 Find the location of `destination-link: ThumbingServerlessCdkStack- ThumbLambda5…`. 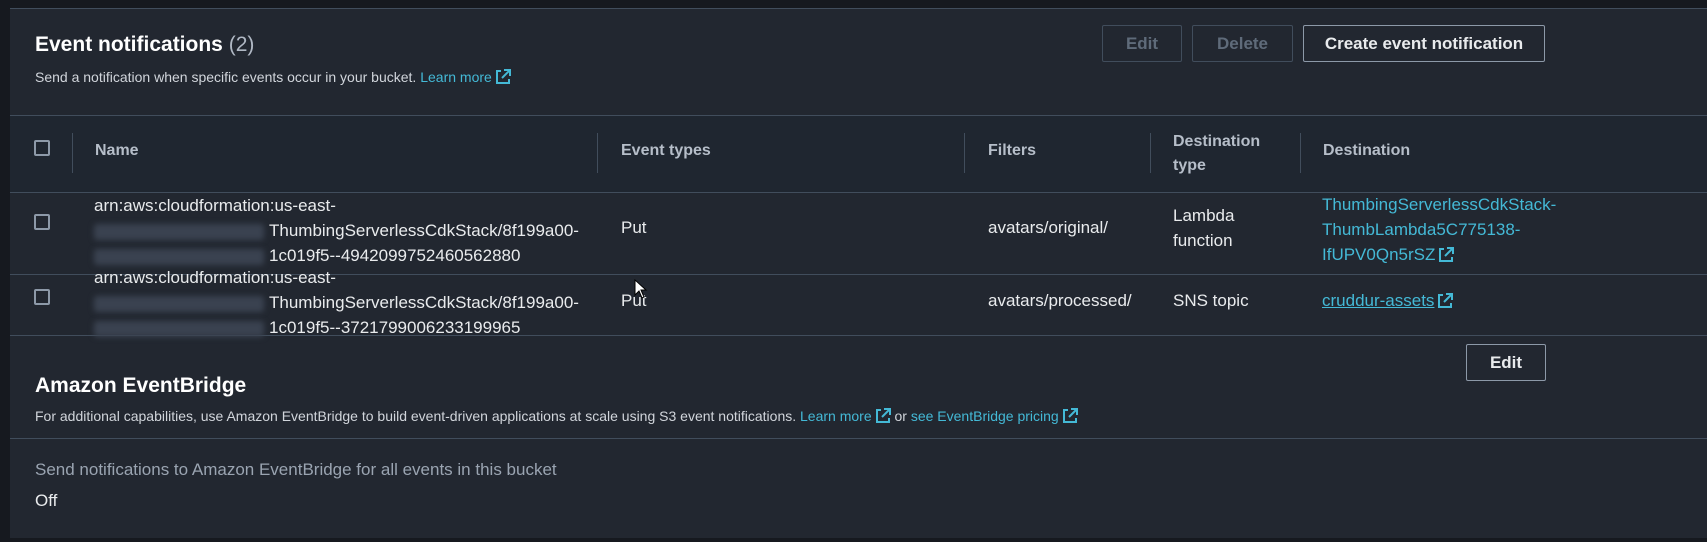

destination-link: ThumbingServerlessCdkStack- ThumbLambda5… is located at coordinates (1442, 229).